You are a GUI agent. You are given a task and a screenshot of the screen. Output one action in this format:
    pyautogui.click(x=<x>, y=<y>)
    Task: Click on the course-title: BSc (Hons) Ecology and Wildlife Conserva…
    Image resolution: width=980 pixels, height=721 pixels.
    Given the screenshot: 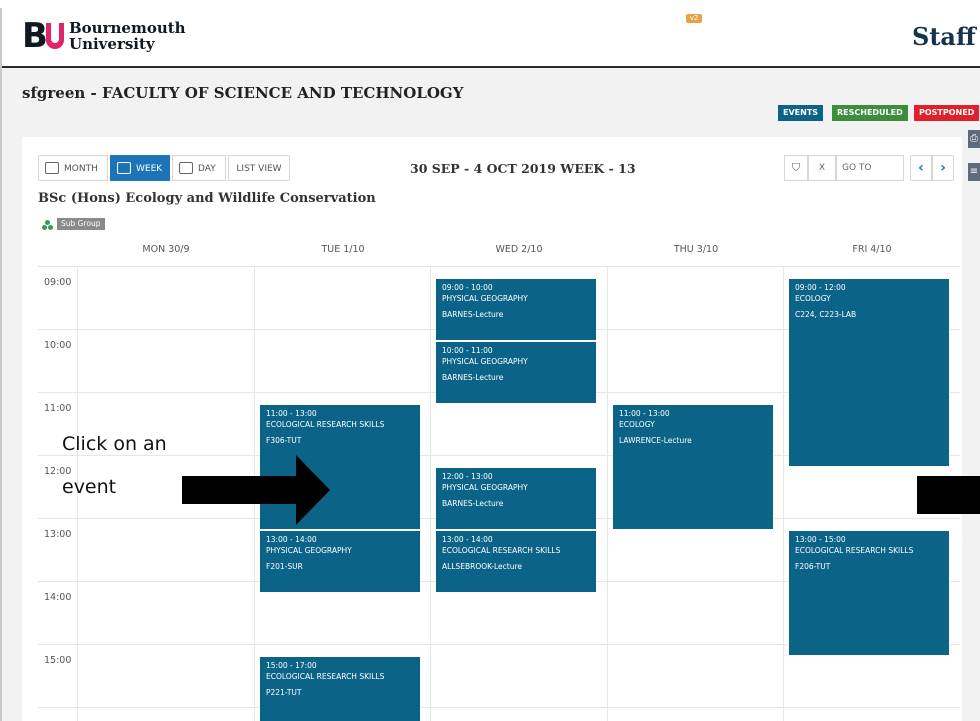 What is the action you would take?
    pyautogui.click(x=207, y=198)
    